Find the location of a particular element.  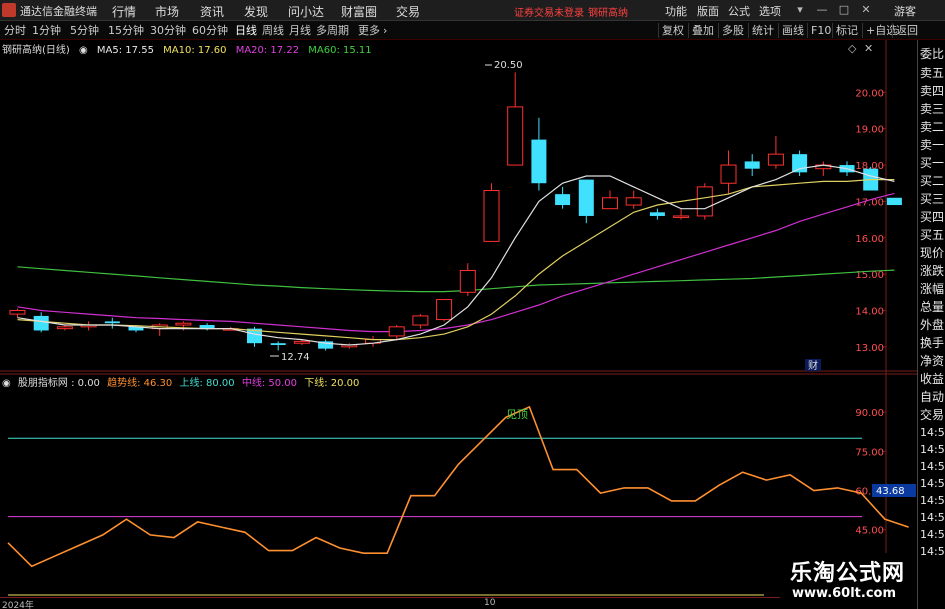

tab-intraday: 分时 is located at coordinates (15, 30).